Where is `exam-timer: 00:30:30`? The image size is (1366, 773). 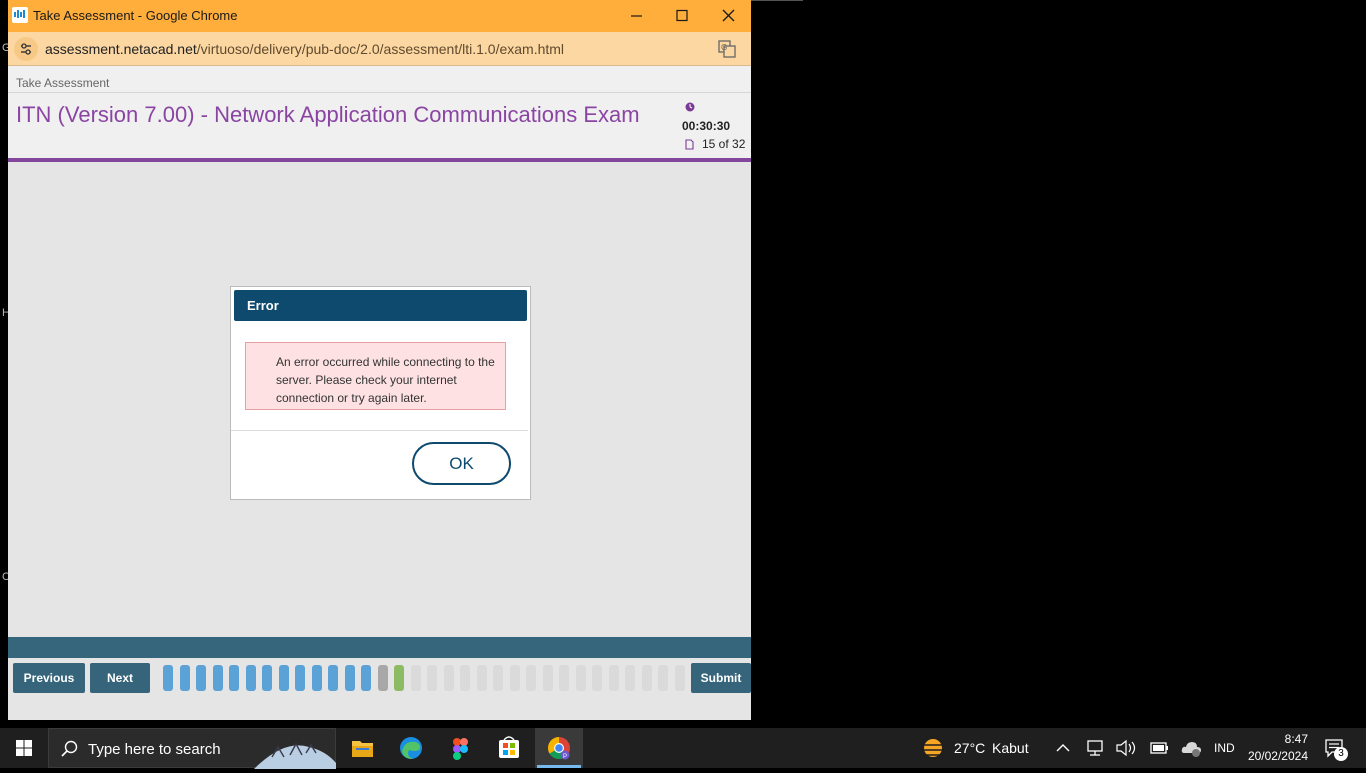 exam-timer: 00:30:30 is located at coordinates (706, 126).